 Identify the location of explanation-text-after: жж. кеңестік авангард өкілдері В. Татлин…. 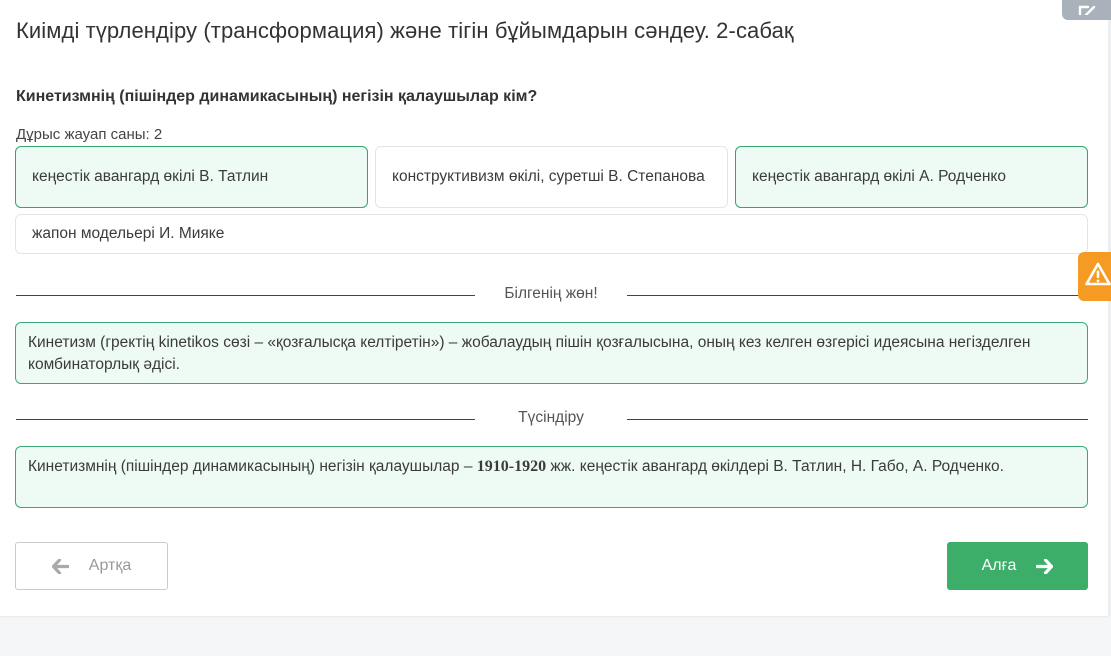
(775, 466).